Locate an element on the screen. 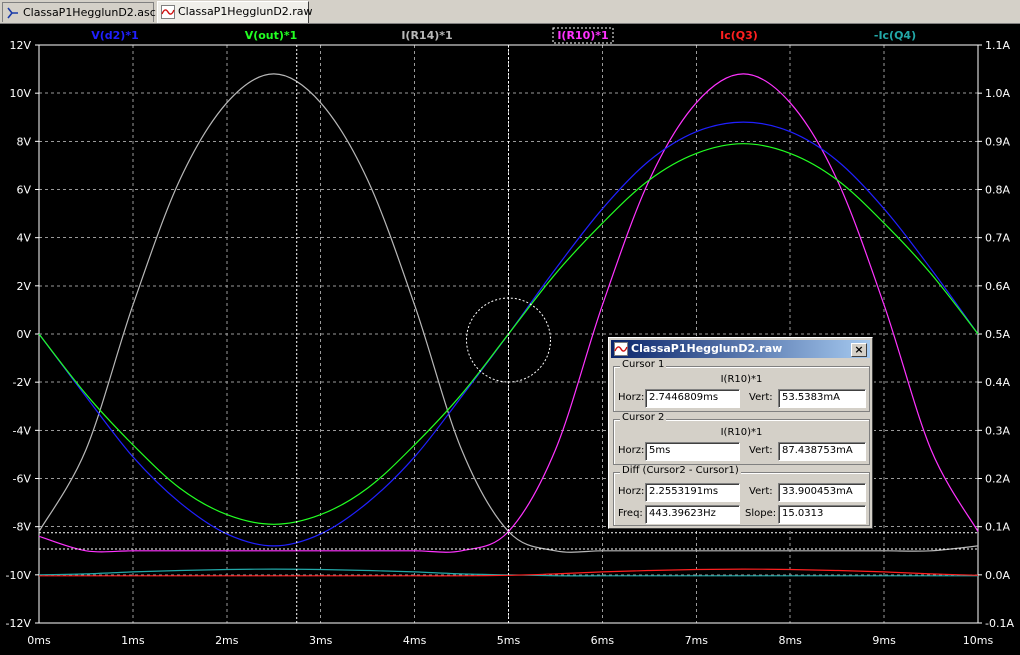 Image resolution: width=1020 pixels, height=655 pixels. y-right-tick-label: 0.5A is located at coordinates (997, 334).